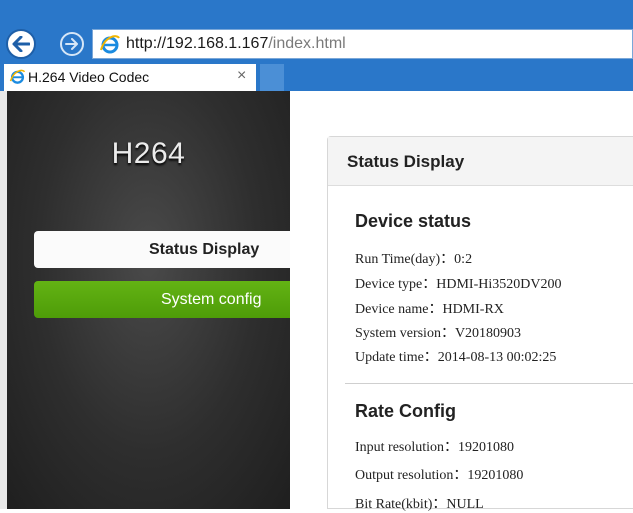 The width and height of the screenshot is (633, 513). Describe the element at coordinates (480, 161) in the screenshot. I see `panel-header: Status Display` at that location.